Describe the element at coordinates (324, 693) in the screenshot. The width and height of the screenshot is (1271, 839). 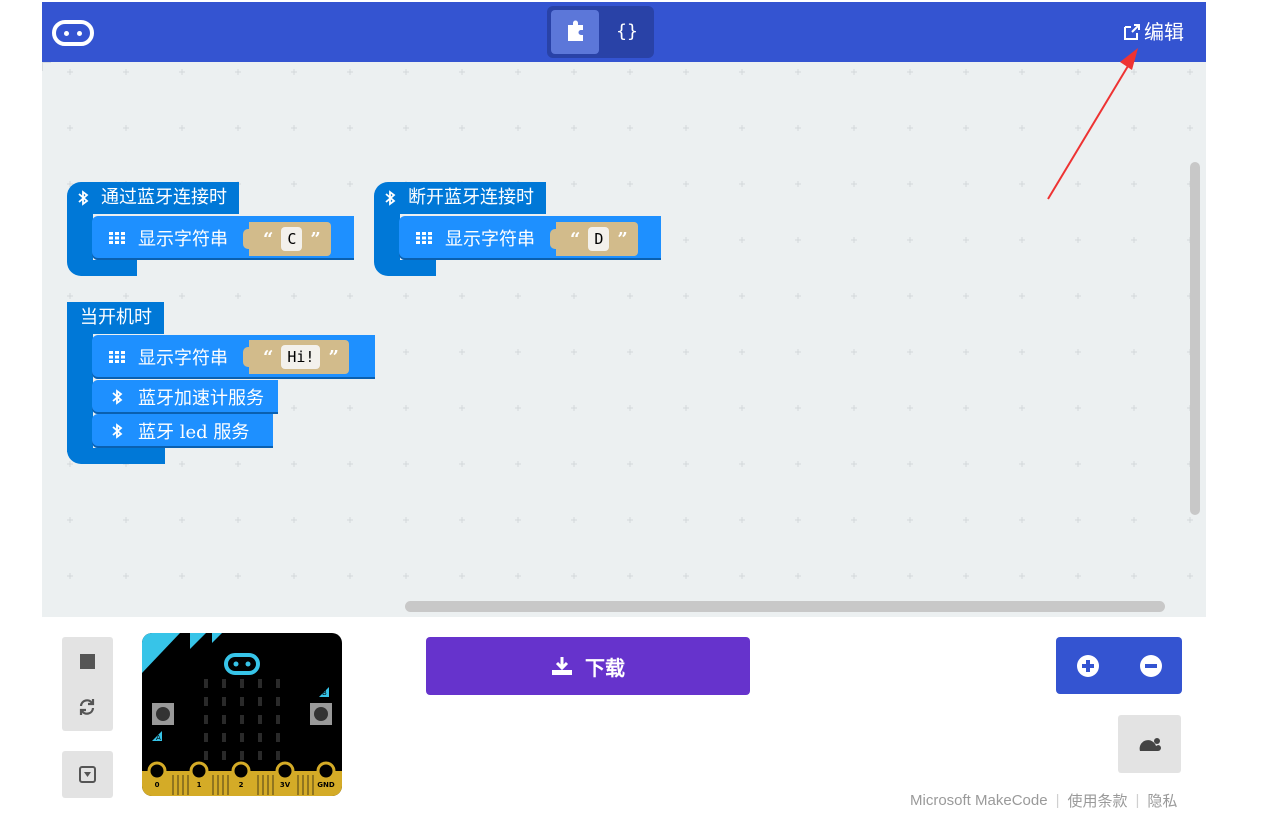
I see `button-b-label: B` at that location.